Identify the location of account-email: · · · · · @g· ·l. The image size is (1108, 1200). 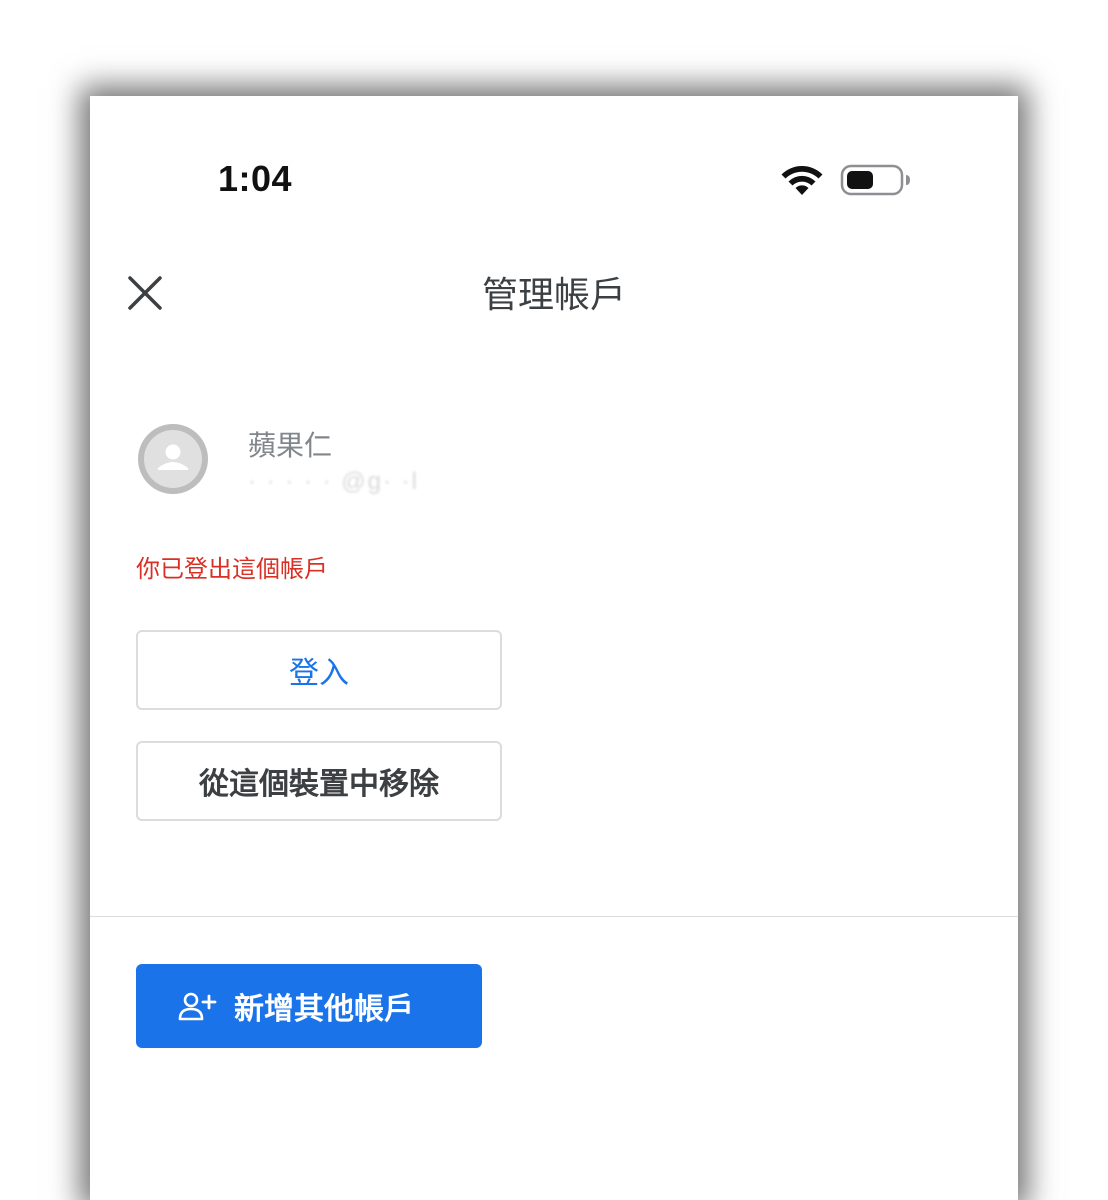
(333, 481).